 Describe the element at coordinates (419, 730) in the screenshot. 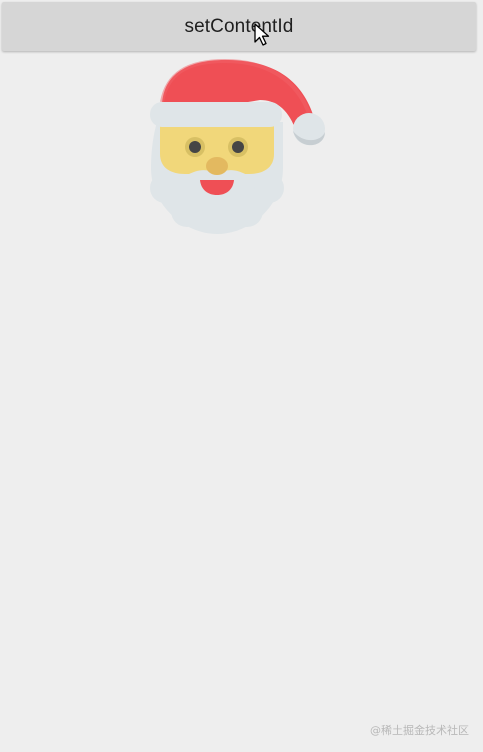

I see `watermark-text: @稀土掘金技术社区` at that location.